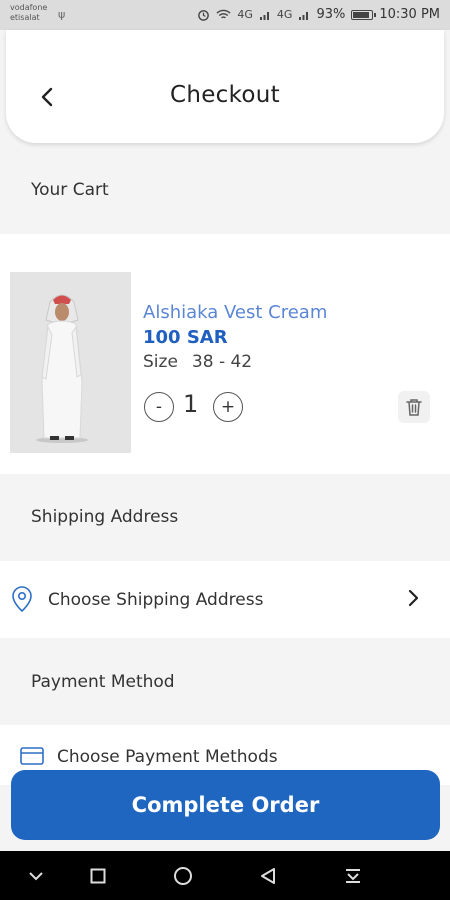 The height and width of the screenshot is (900, 450). I want to click on system-navigation-bar, so click(225, 875).